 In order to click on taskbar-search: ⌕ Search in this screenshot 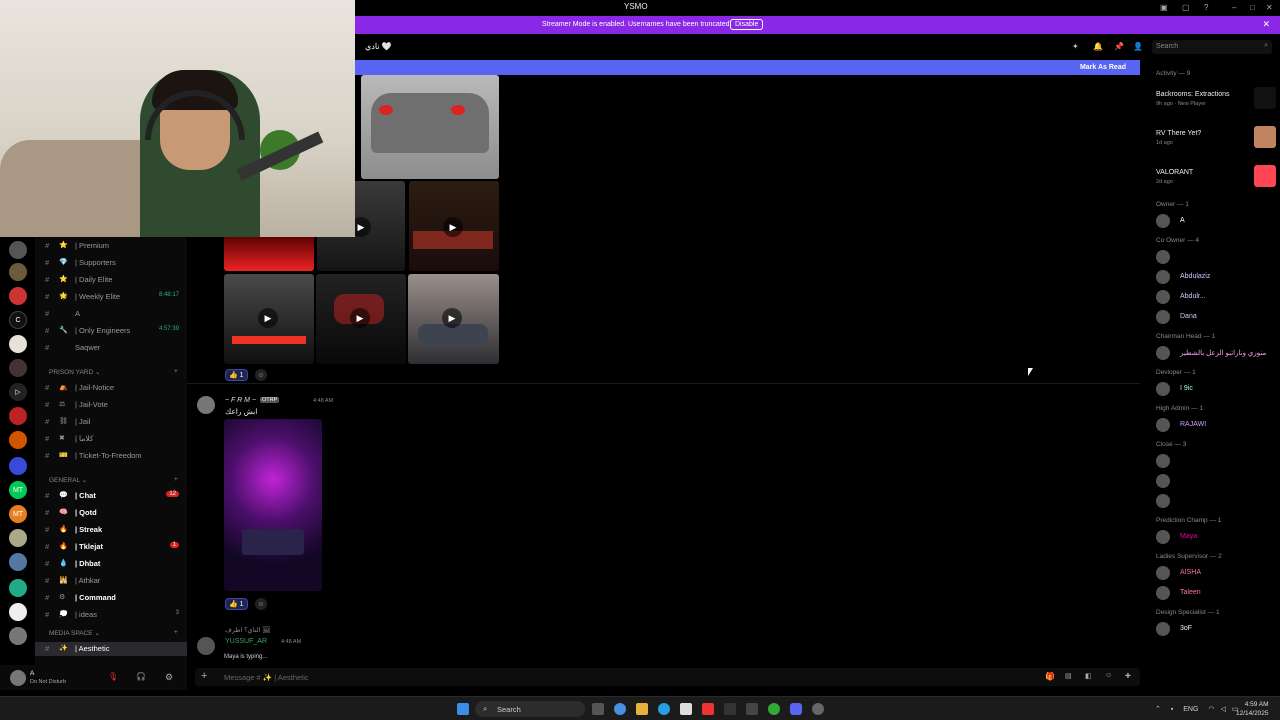, I will do `click(530, 709)`.